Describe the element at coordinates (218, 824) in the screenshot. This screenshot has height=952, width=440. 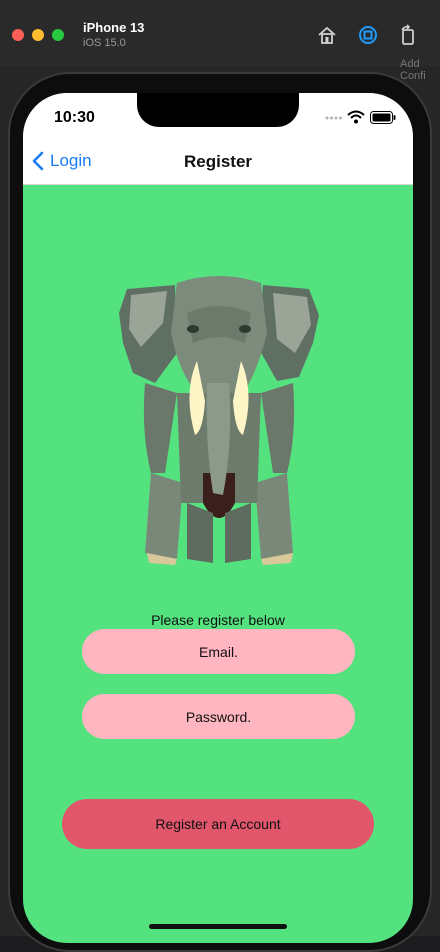
I see `register-account-button: Register an Account` at that location.